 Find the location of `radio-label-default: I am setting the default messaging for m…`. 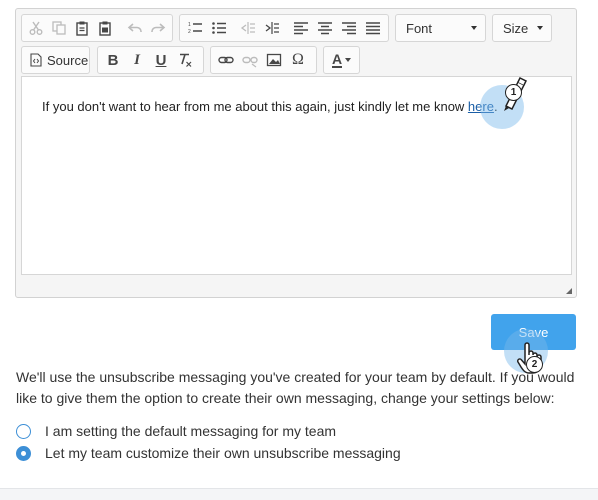

radio-label-default: I am setting the default messaging for m… is located at coordinates (191, 431).